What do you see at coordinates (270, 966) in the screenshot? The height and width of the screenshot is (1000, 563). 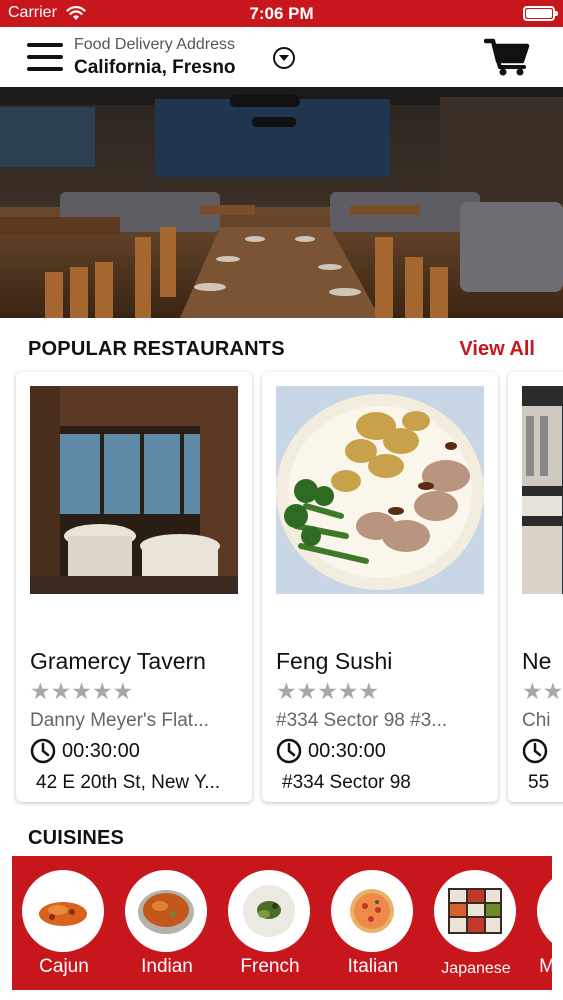 I see `cuisine-label: French` at bounding box center [270, 966].